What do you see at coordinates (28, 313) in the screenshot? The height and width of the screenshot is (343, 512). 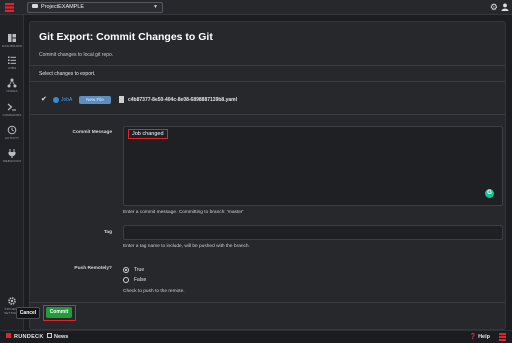 I see `cancel-button: Cancel` at bounding box center [28, 313].